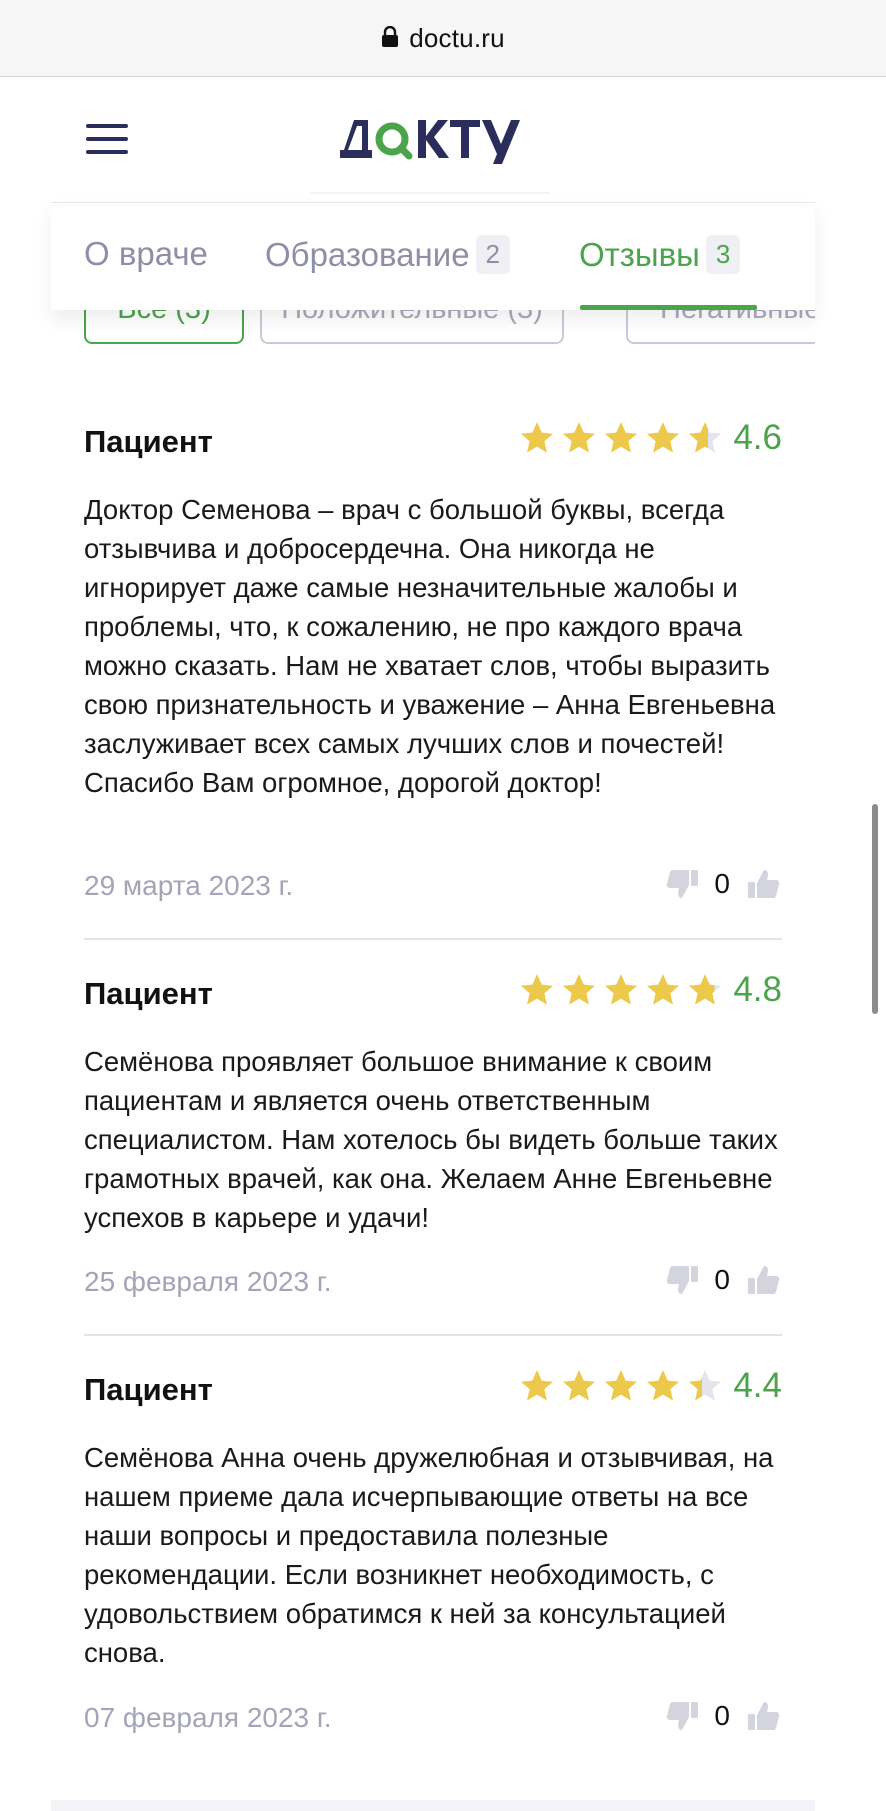 The image size is (886, 1811). What do you see at coordinates (757, 1385) in the screenshot?
I see `rating-value: 4.4` at bounding box center [757, 1385].